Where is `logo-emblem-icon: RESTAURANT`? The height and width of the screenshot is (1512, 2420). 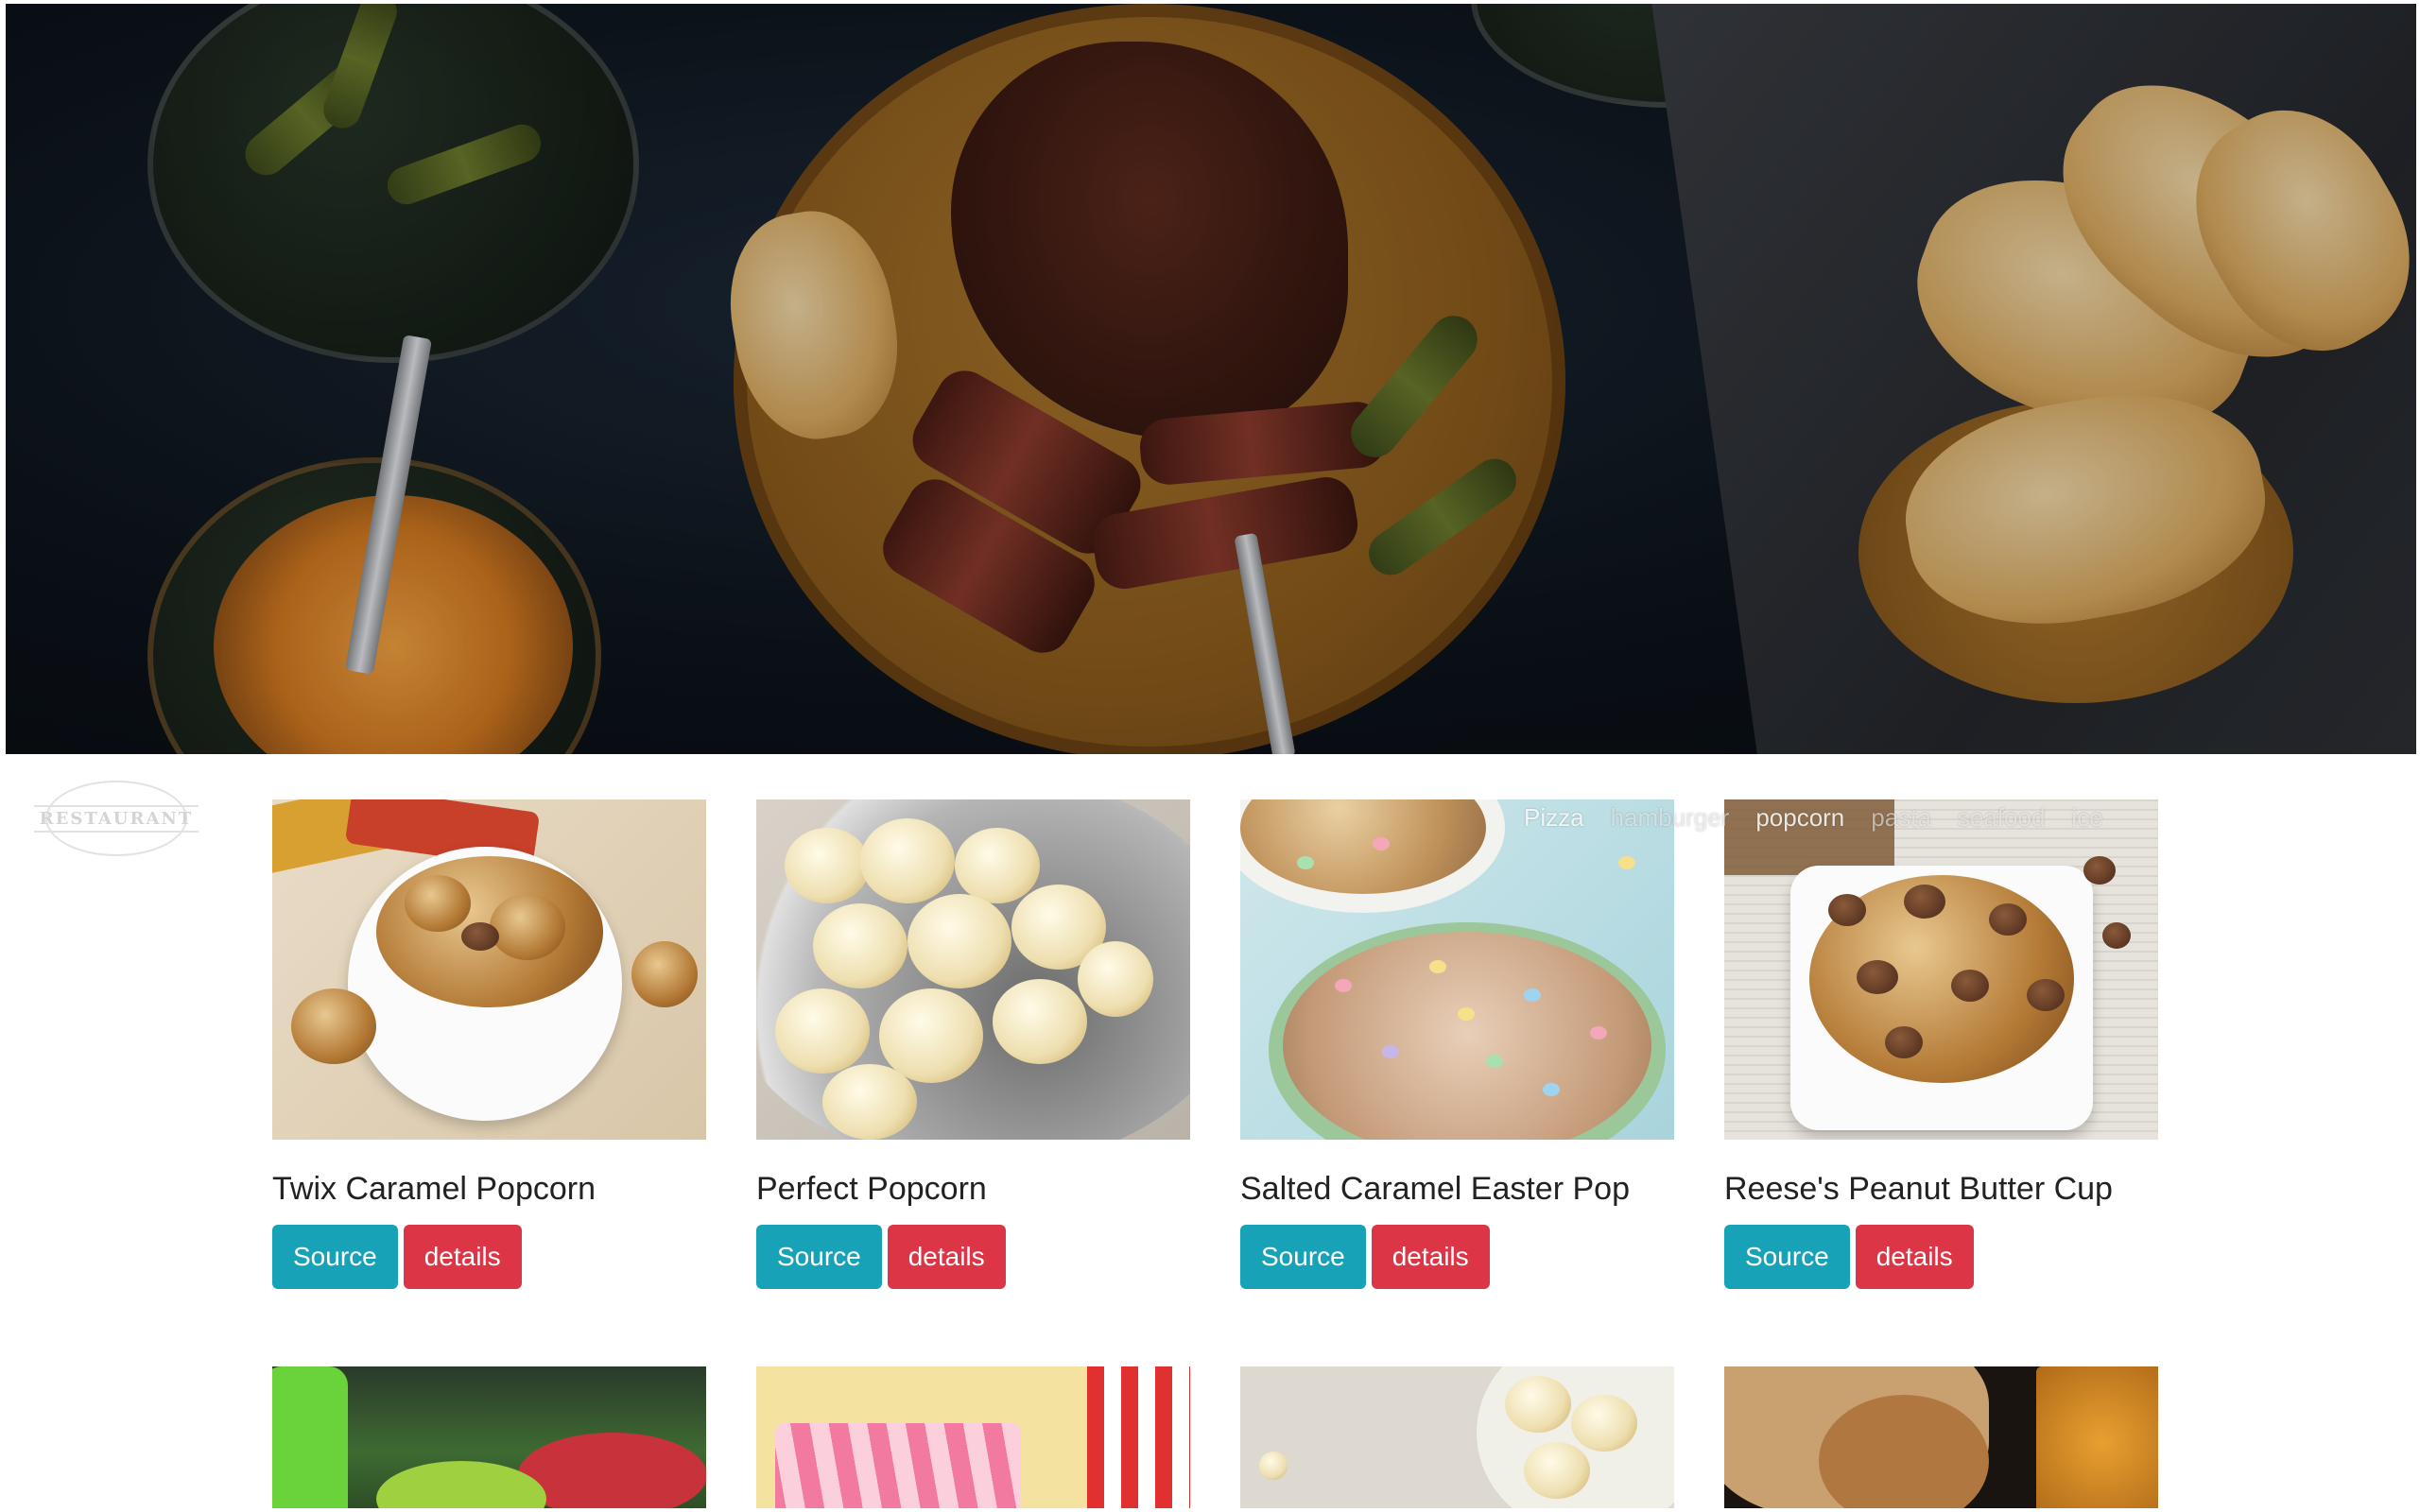
logo-emblem-icon: RESTAURANT is located at coordinates (116, 818).